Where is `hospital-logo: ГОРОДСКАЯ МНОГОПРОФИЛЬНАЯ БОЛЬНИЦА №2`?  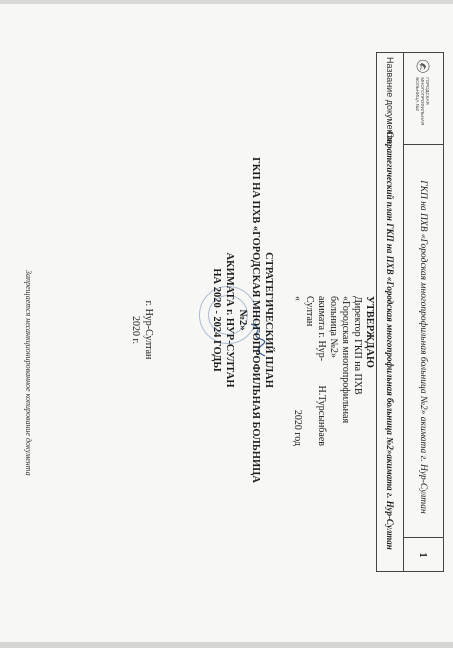 hospital-logo: ГОРОДСКАЯ МНОГОПРОФИЛЬНАЯ БОЛЬНИЦА №2 is located at coordinates (423, 99).